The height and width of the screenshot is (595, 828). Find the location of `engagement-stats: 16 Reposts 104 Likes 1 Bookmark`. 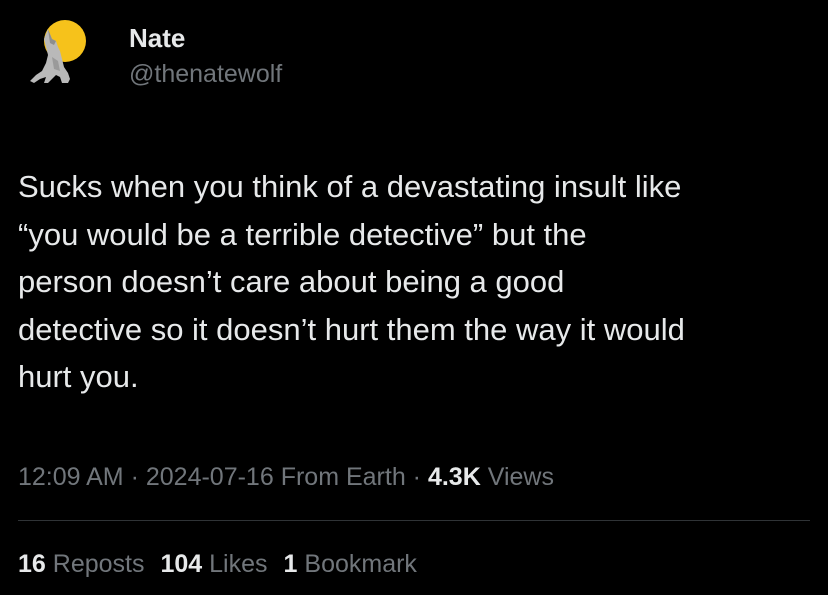

engagement-stats: 16 Reposts 104 Likes 1 Bookmark is located at coordinates (225, 564).